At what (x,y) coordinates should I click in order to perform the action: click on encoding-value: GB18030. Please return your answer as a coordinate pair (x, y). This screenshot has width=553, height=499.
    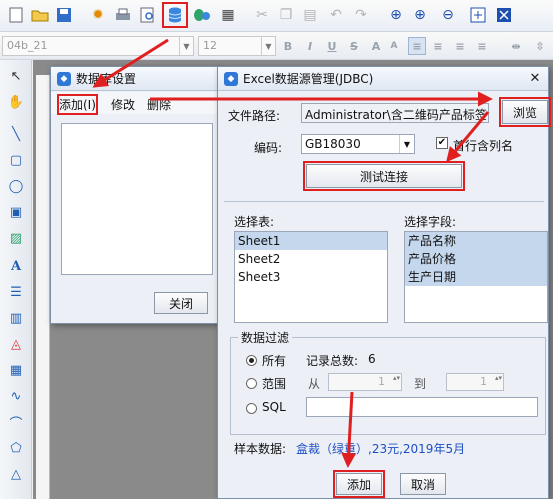
    Looking at the image, I should click on (333, 144).